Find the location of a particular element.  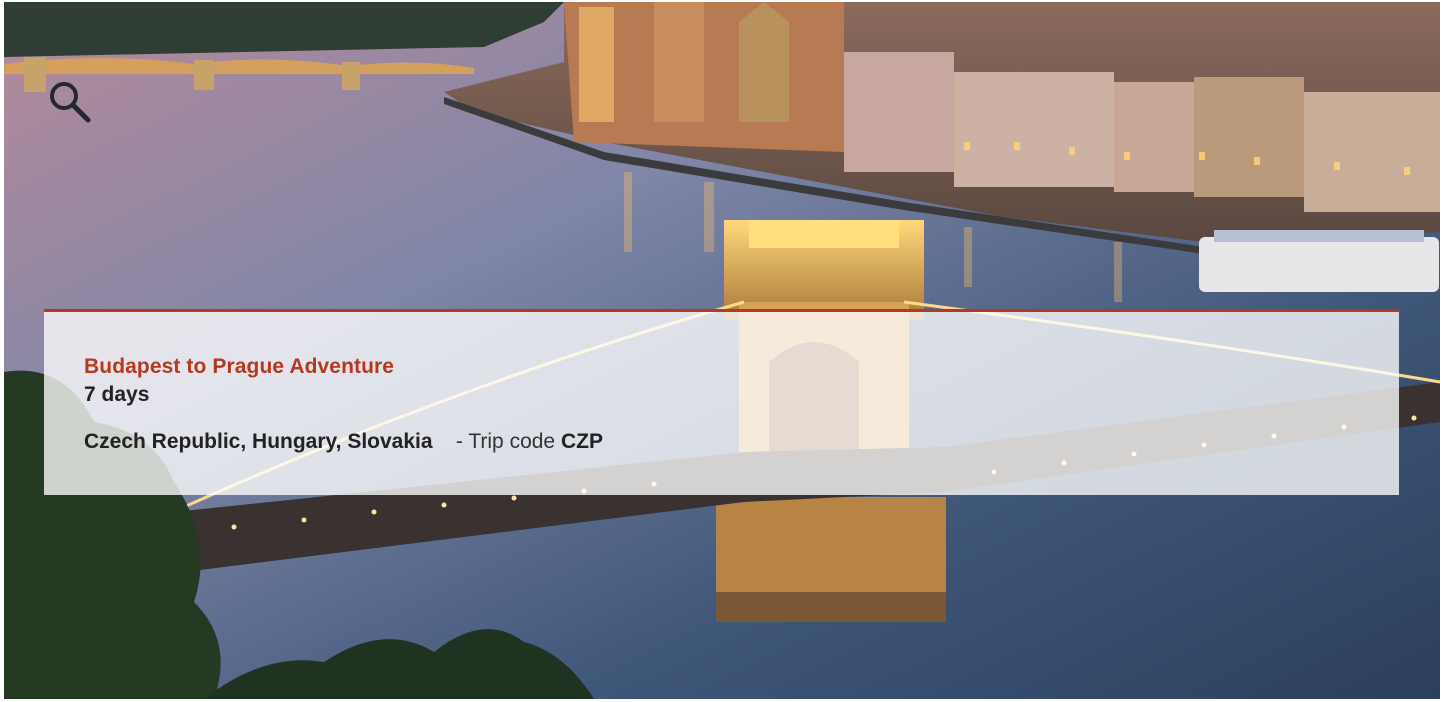

trip-code-label: - Trip code is located at coordinates (505, 441).